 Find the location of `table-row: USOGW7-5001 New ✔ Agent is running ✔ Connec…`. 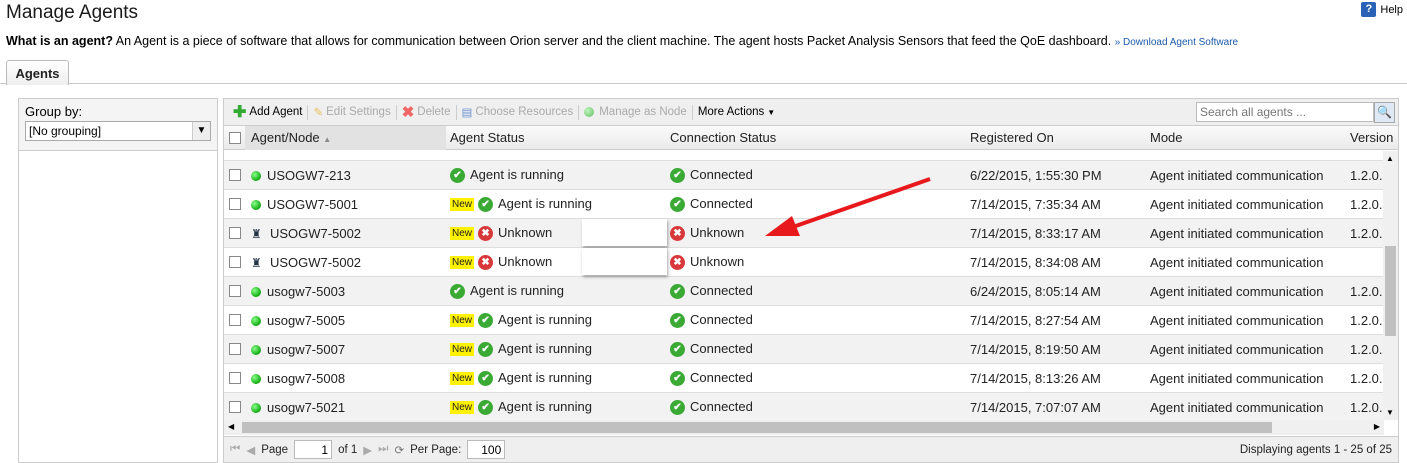

table-row: USOGW7-5001 New ✔ Agent is running ✔ Connec… is located at coordinates (804, 204).